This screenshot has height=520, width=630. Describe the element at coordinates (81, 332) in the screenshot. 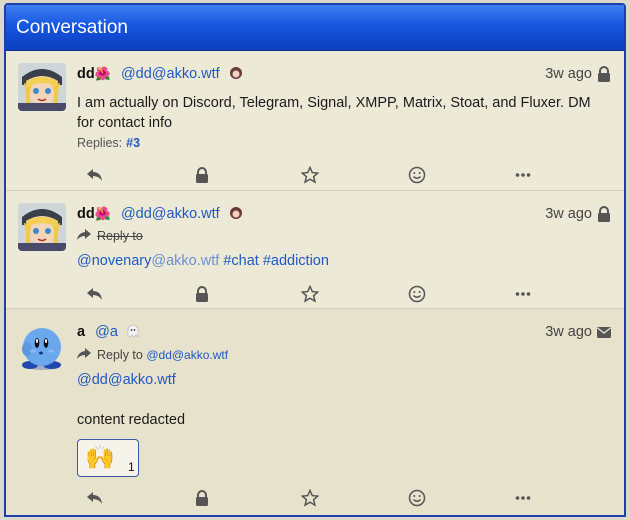

I see `display-name: a` at that location.